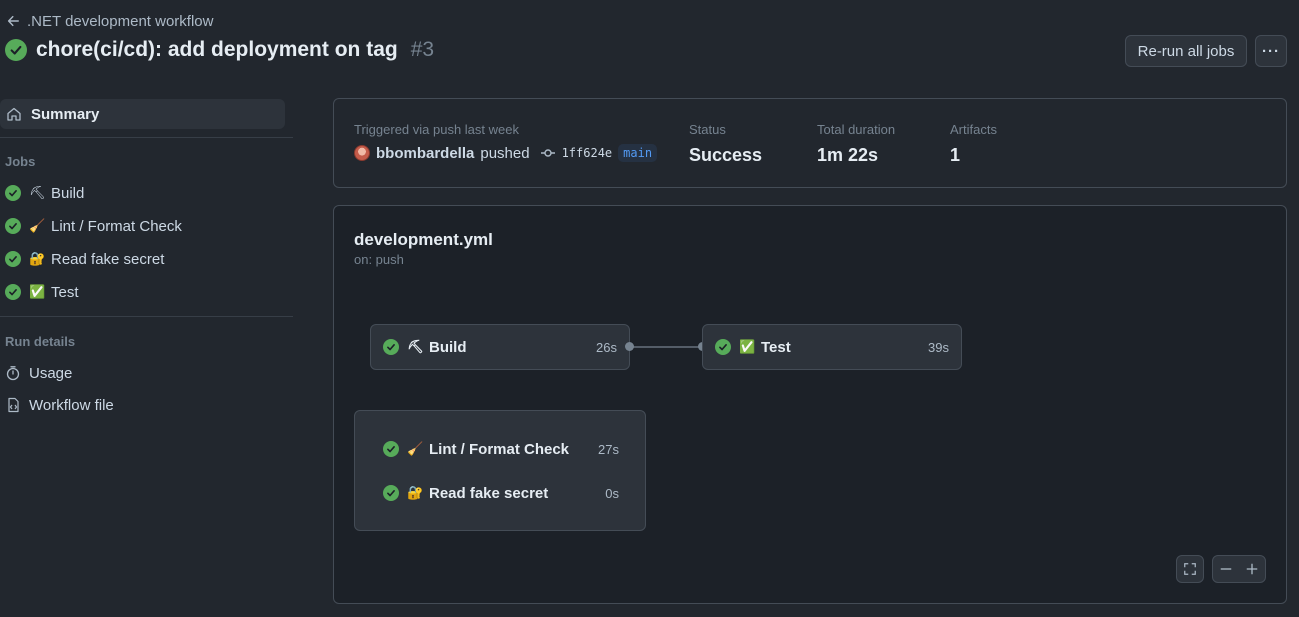  I want to click on rerun-all-jobs-button: Re-run all jobs, so click(1186, 51).